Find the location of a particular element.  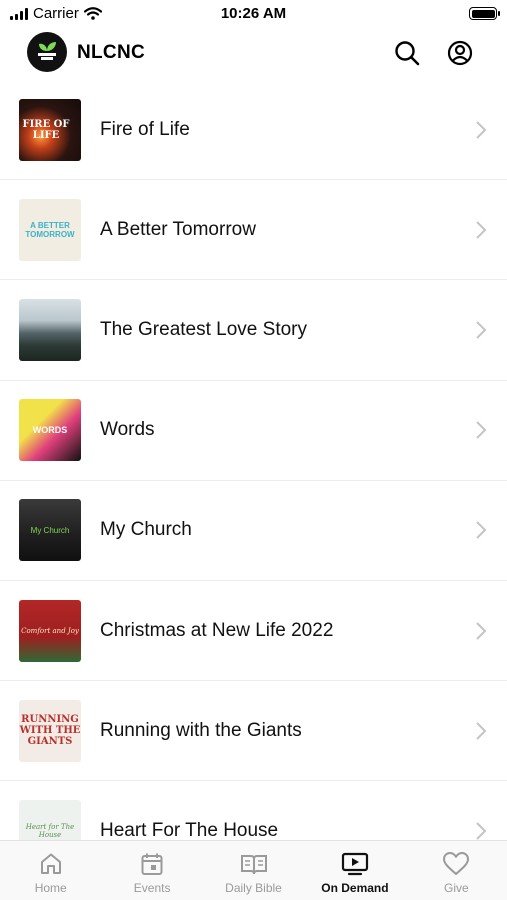

heart-icon is located at coordinates (456, 863).